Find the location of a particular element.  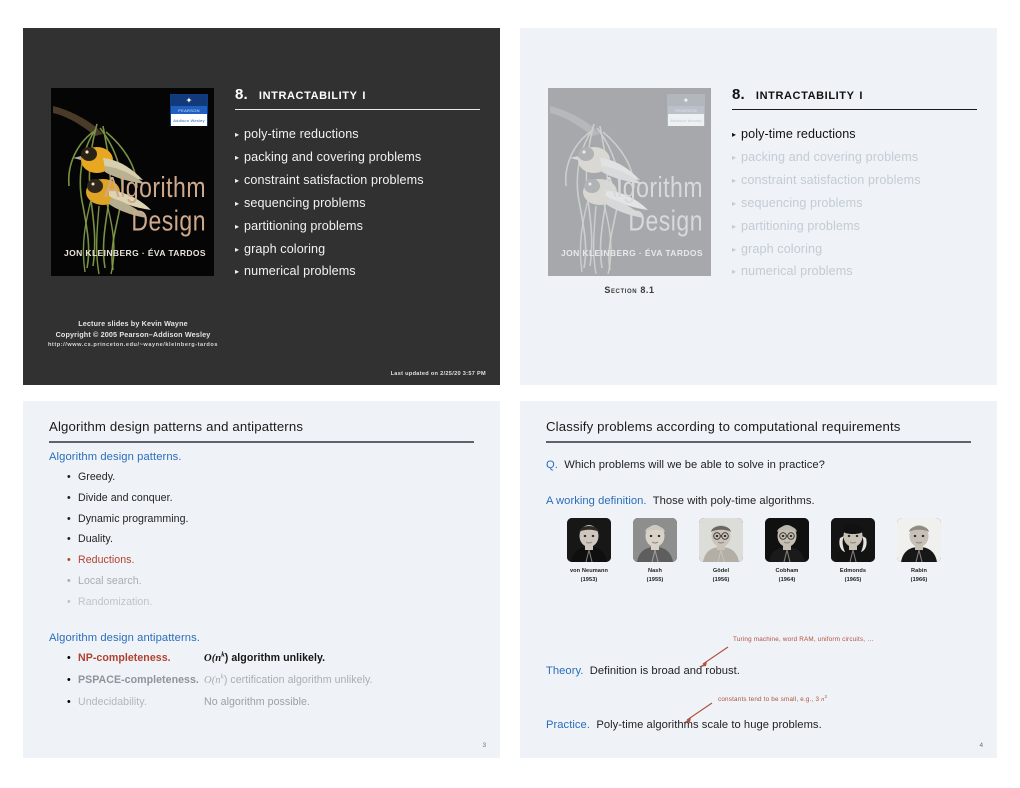

portrait-year: (1966) is located at coordinates (919, 579).